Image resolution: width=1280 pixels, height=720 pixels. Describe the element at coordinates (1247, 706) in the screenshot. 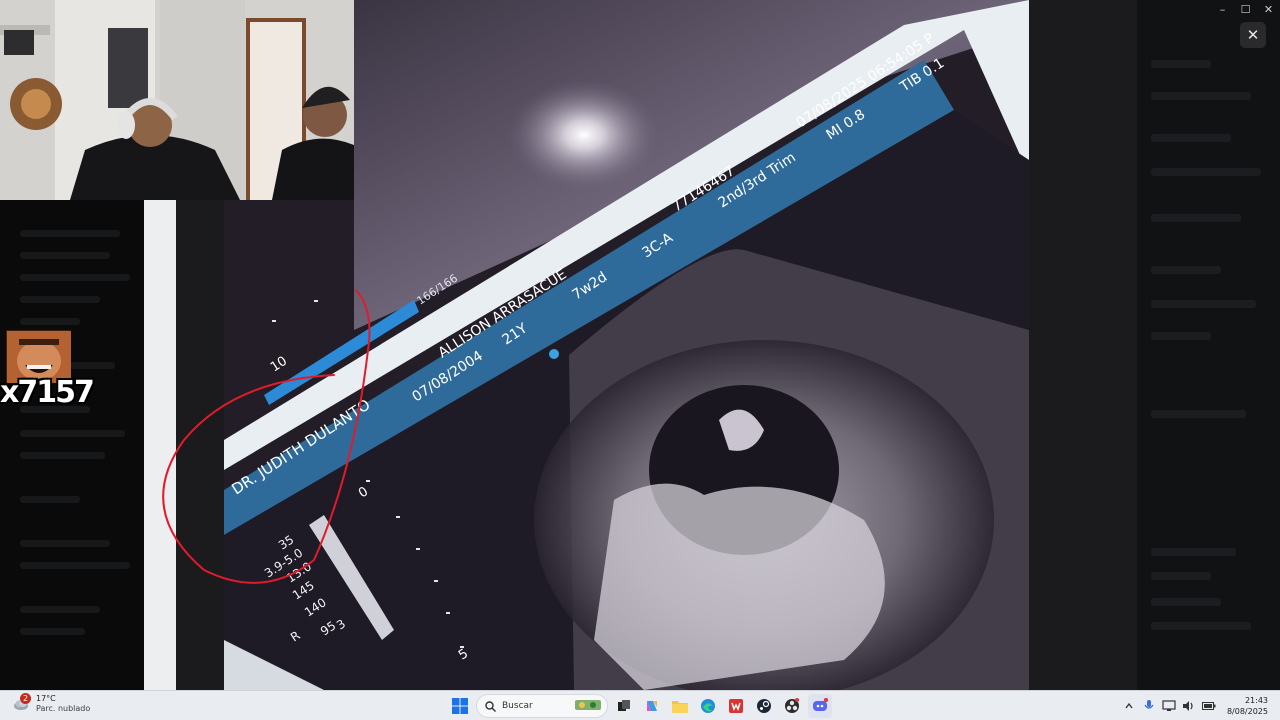

I see `taskbar-clock: 21:43 8/08/2025` at that location.